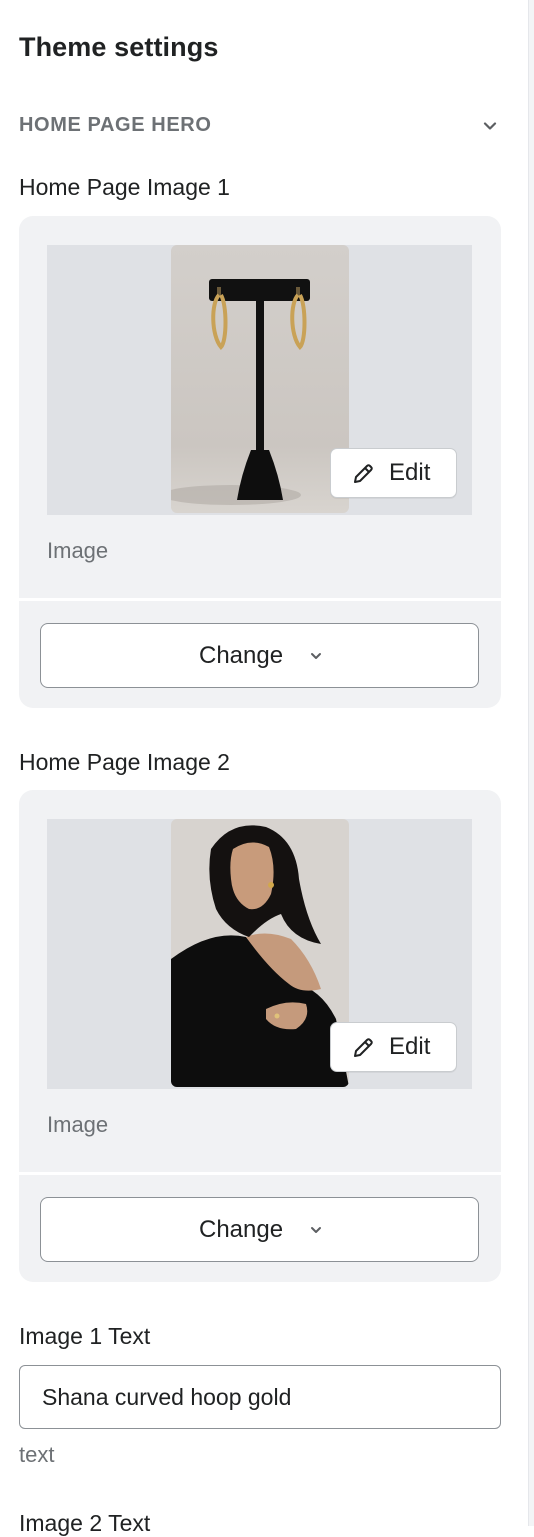  I want to click on panel-title: Theme settings, so click(119, 47).